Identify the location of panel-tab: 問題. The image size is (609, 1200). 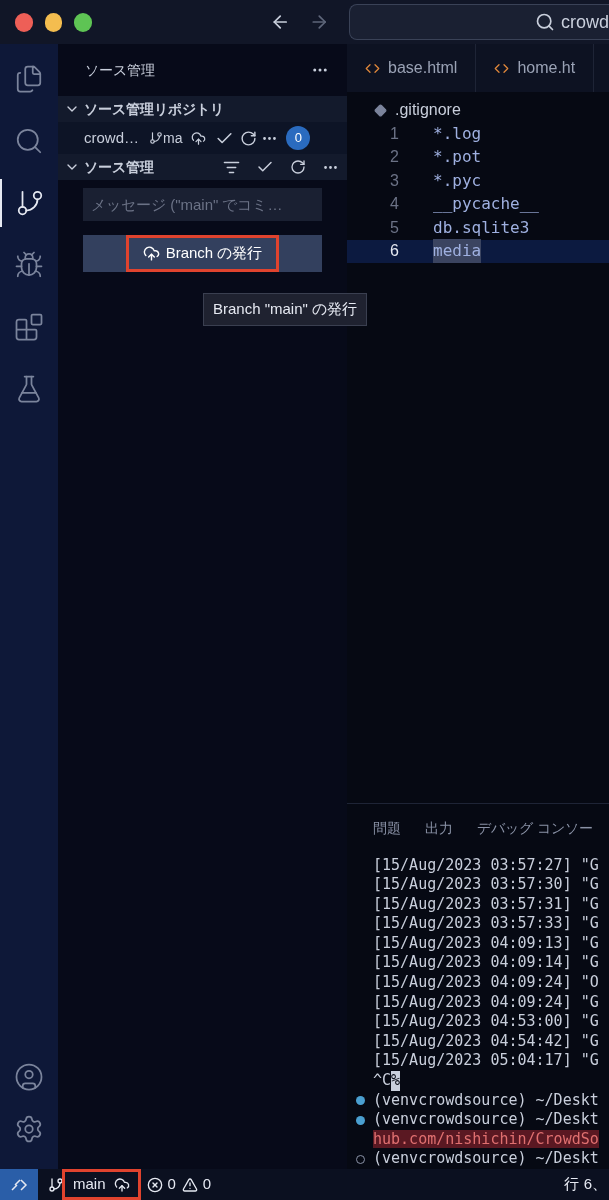
(387, 828).